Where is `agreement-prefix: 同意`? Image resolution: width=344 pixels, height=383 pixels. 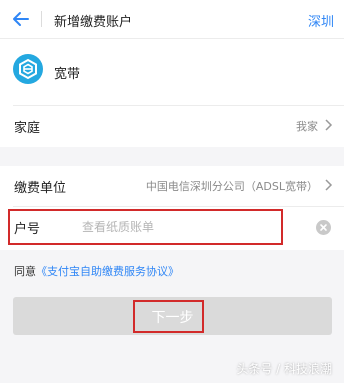 agreement-prefix: 同意 is located at coordinates (25, 271).